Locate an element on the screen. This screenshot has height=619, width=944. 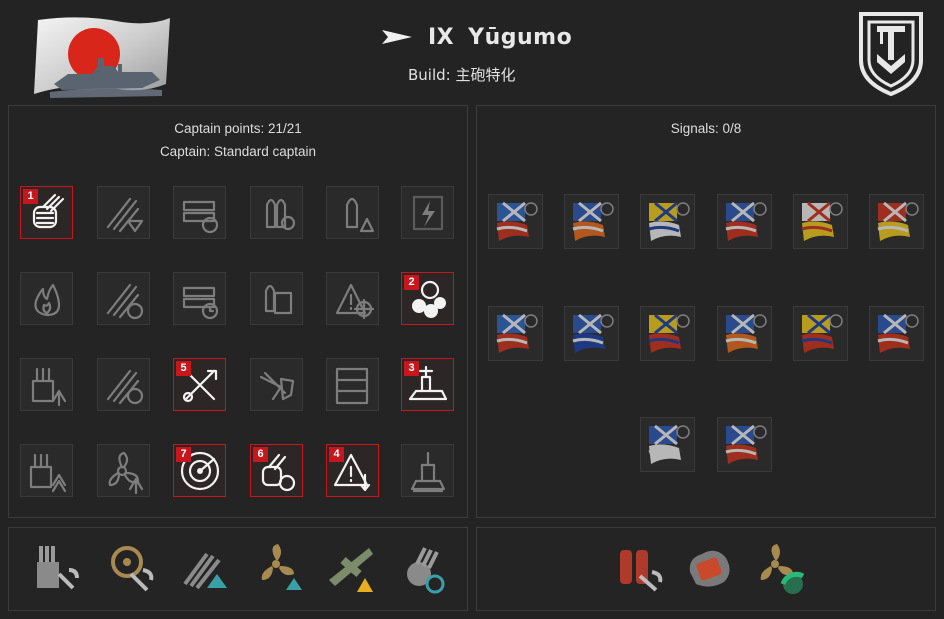
aircraft-shield-icon is located at coordinates (277, 386).